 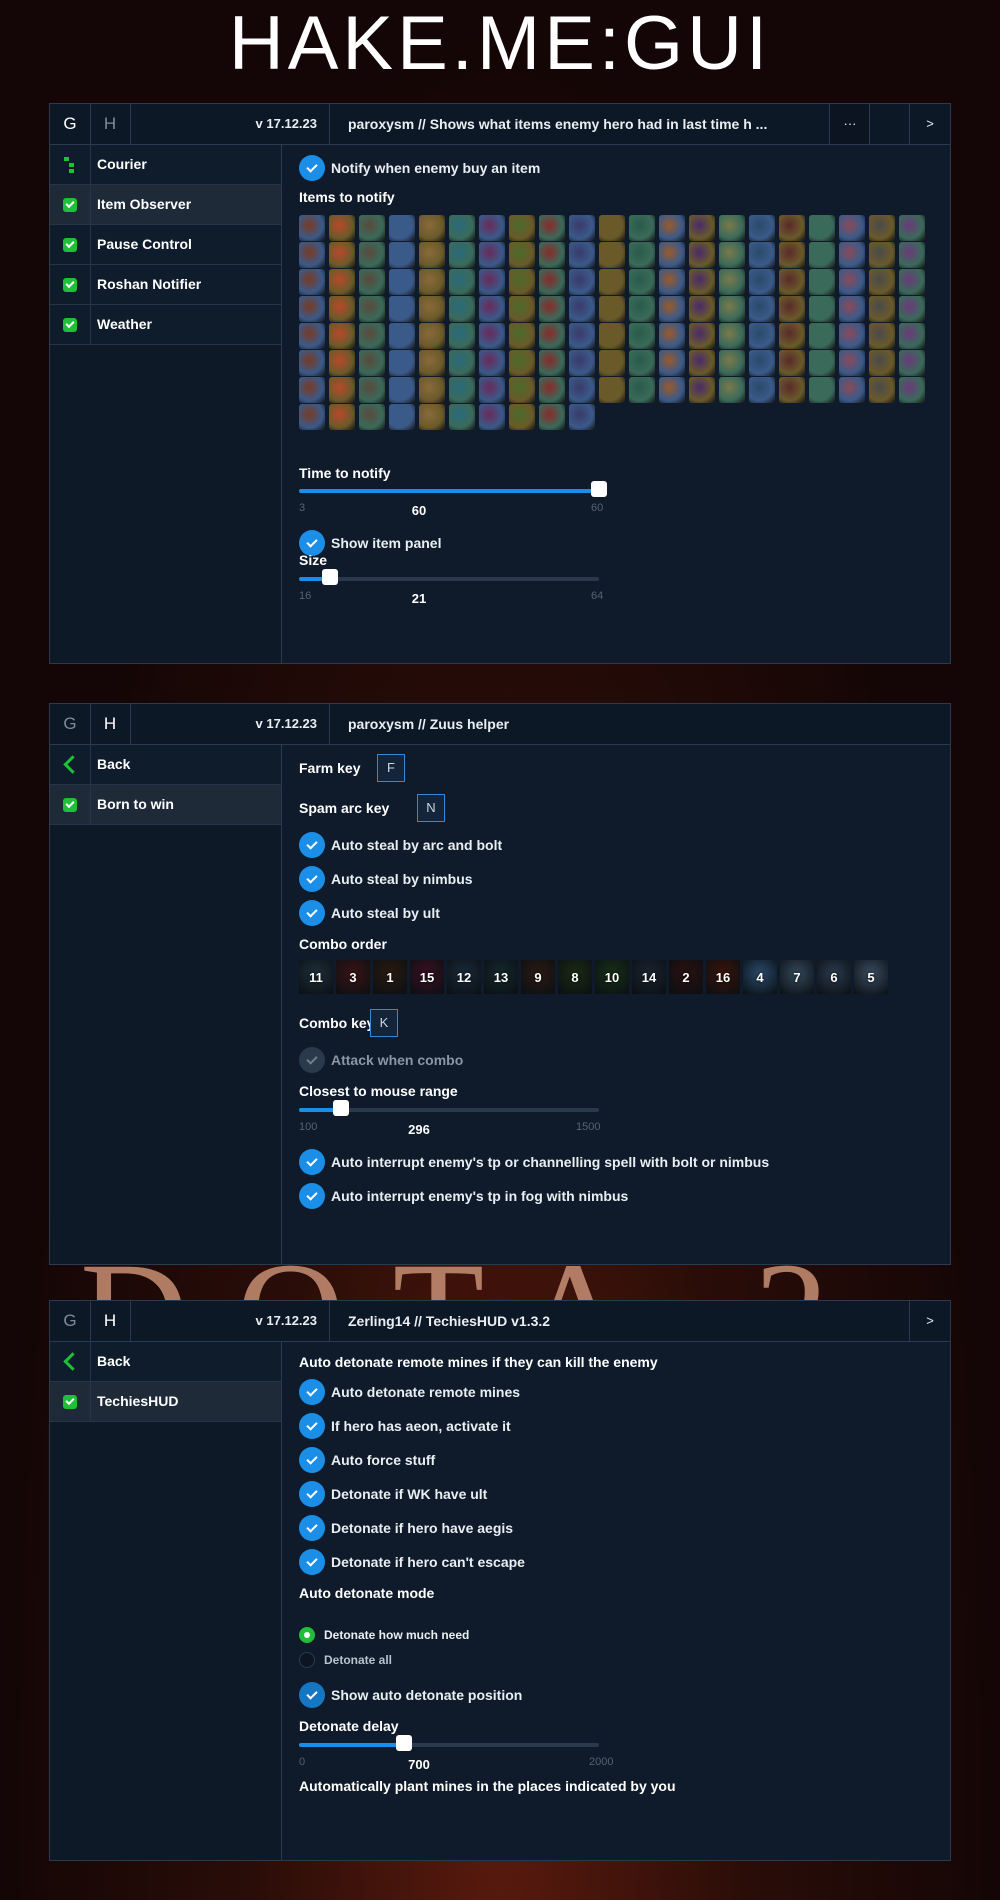 What do you see at coordinates (834, 977) in the screenshot?
I see `combo-ability: 6` at bounding box center [834, 977].